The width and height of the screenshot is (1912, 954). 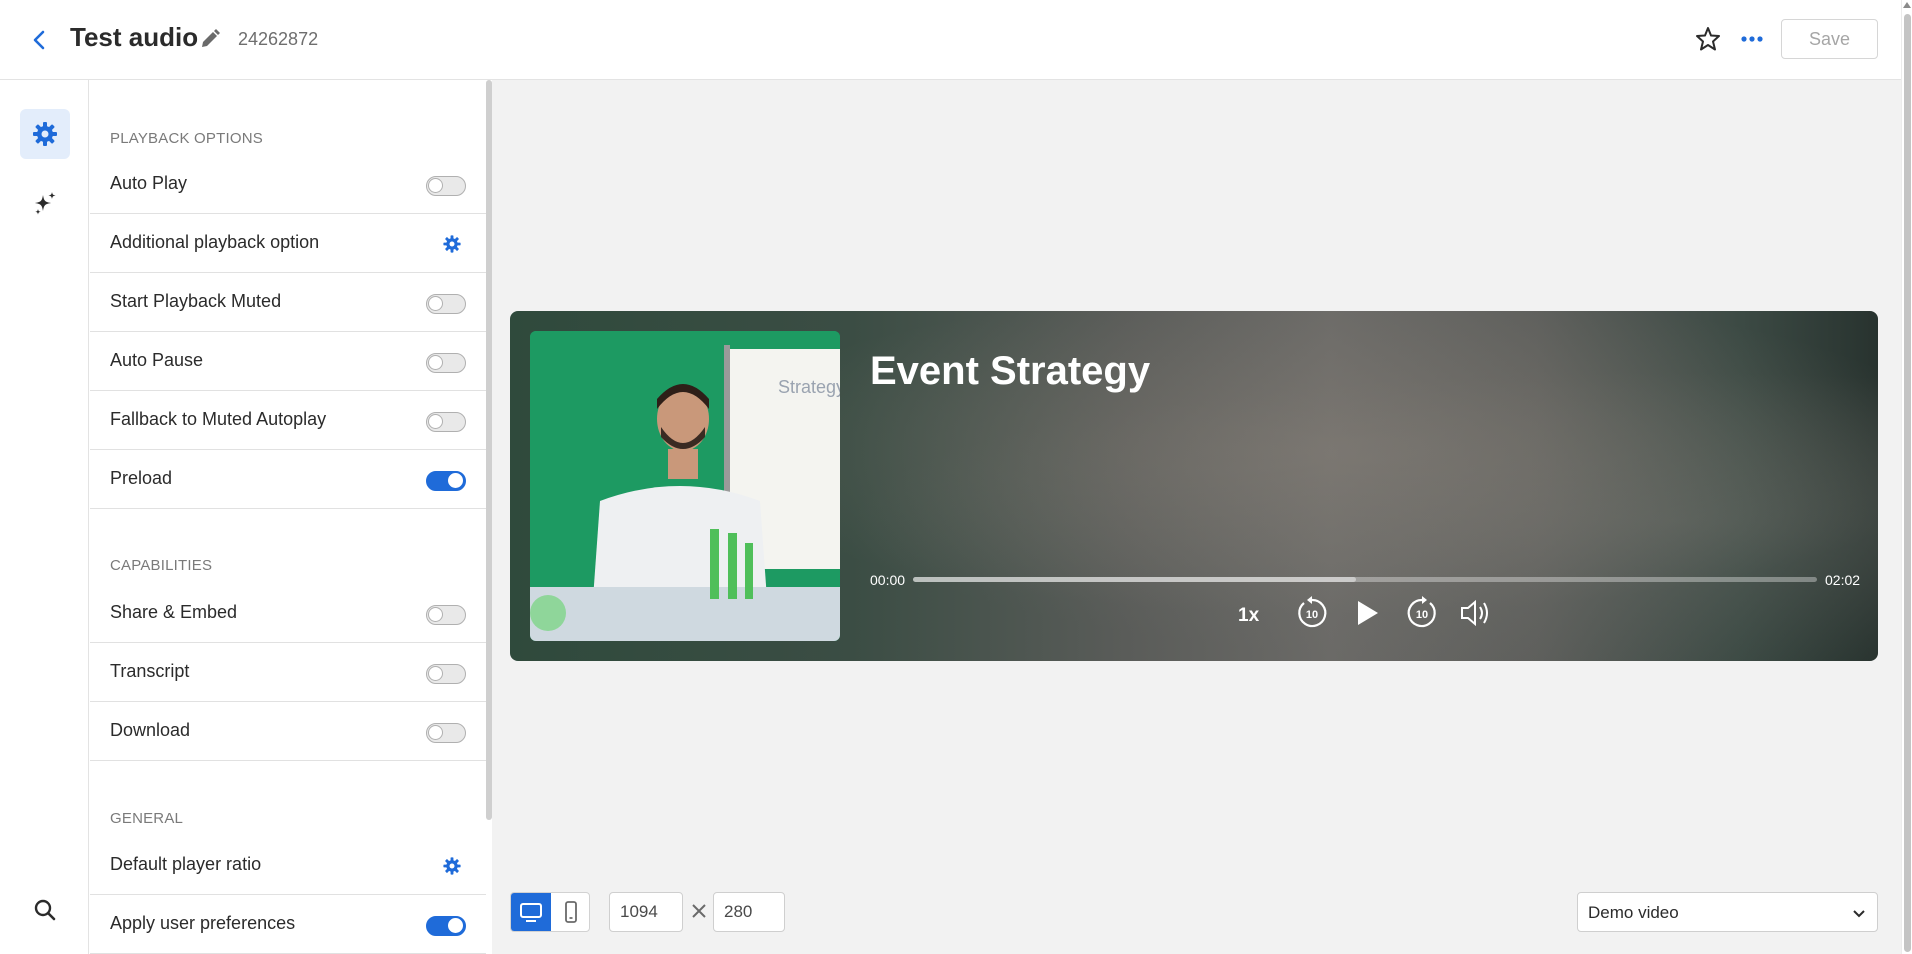 What do you see at coordinates (1134, 579) in the screenshot?
I see `progress-fill` at bounding box center [1134, 579].